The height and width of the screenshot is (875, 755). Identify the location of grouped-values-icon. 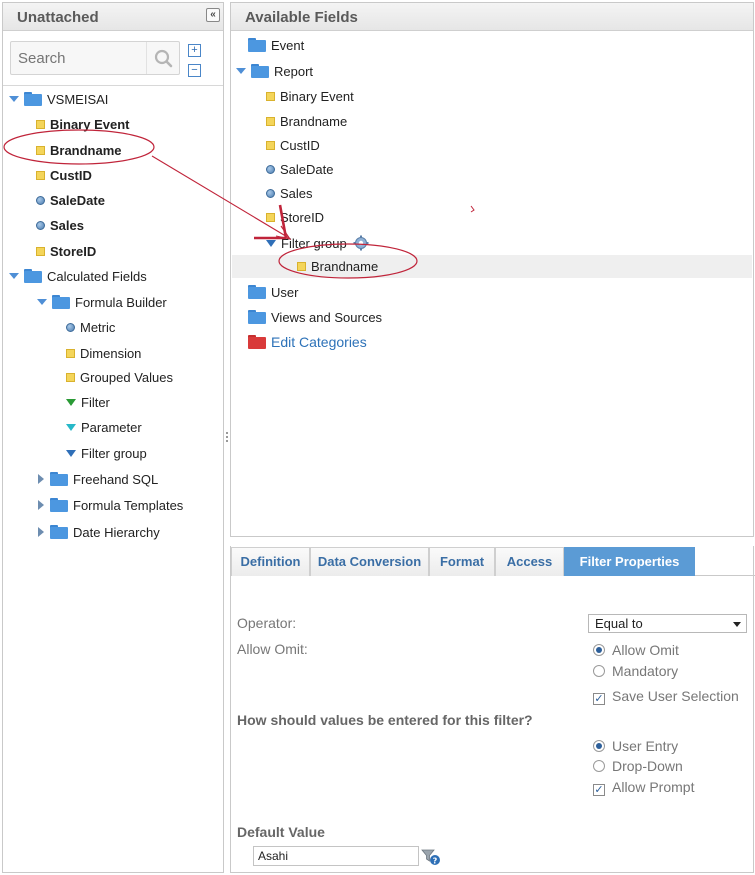
(70, 377).